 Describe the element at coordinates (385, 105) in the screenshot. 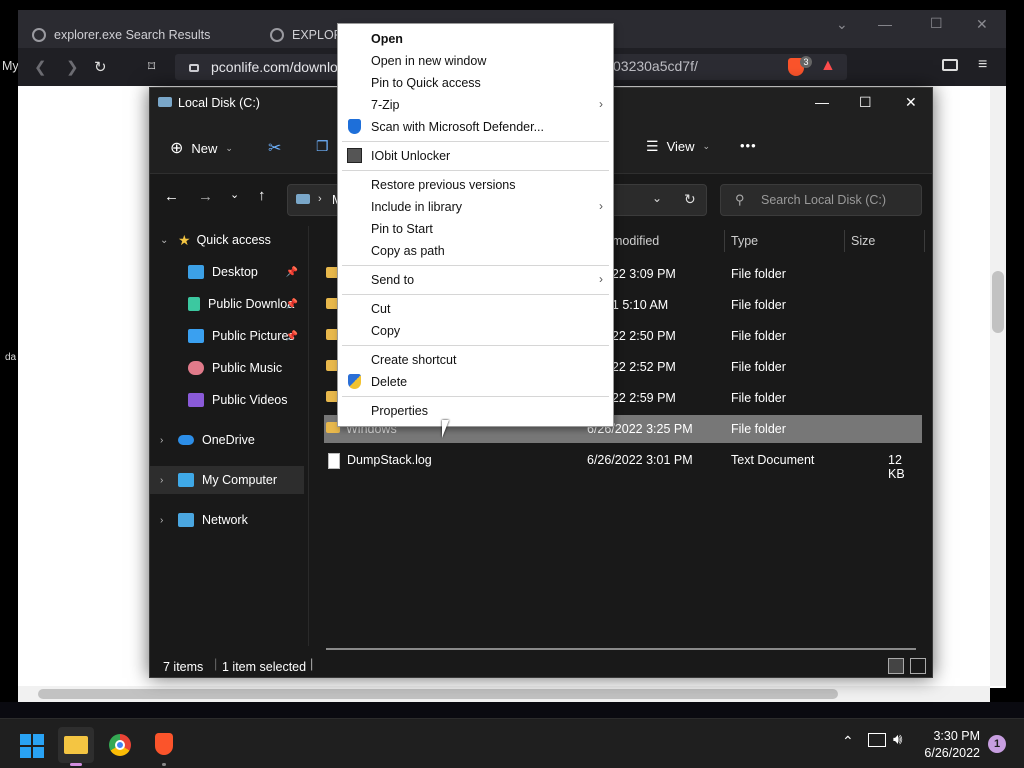

I see `menu-item-label: 7-Zip` at that location.